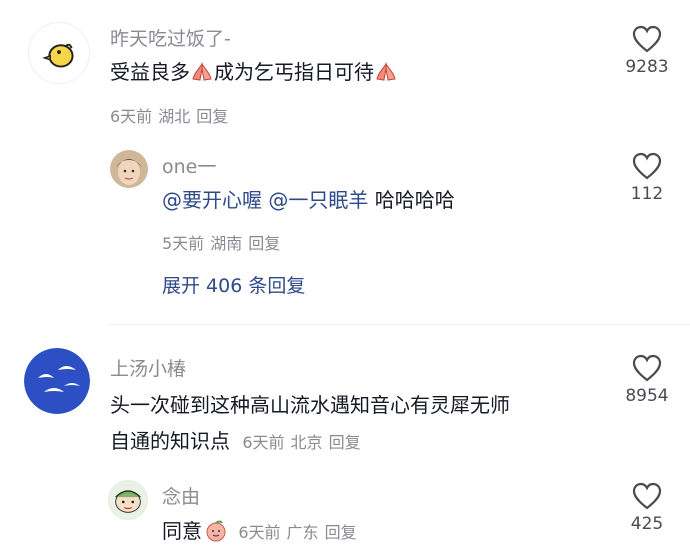 This screenshot has height=560, width=690. I want to click on comment-text: 头一次碰到这种高山流水遇知音心有灵犀无师, so click(310, 405).